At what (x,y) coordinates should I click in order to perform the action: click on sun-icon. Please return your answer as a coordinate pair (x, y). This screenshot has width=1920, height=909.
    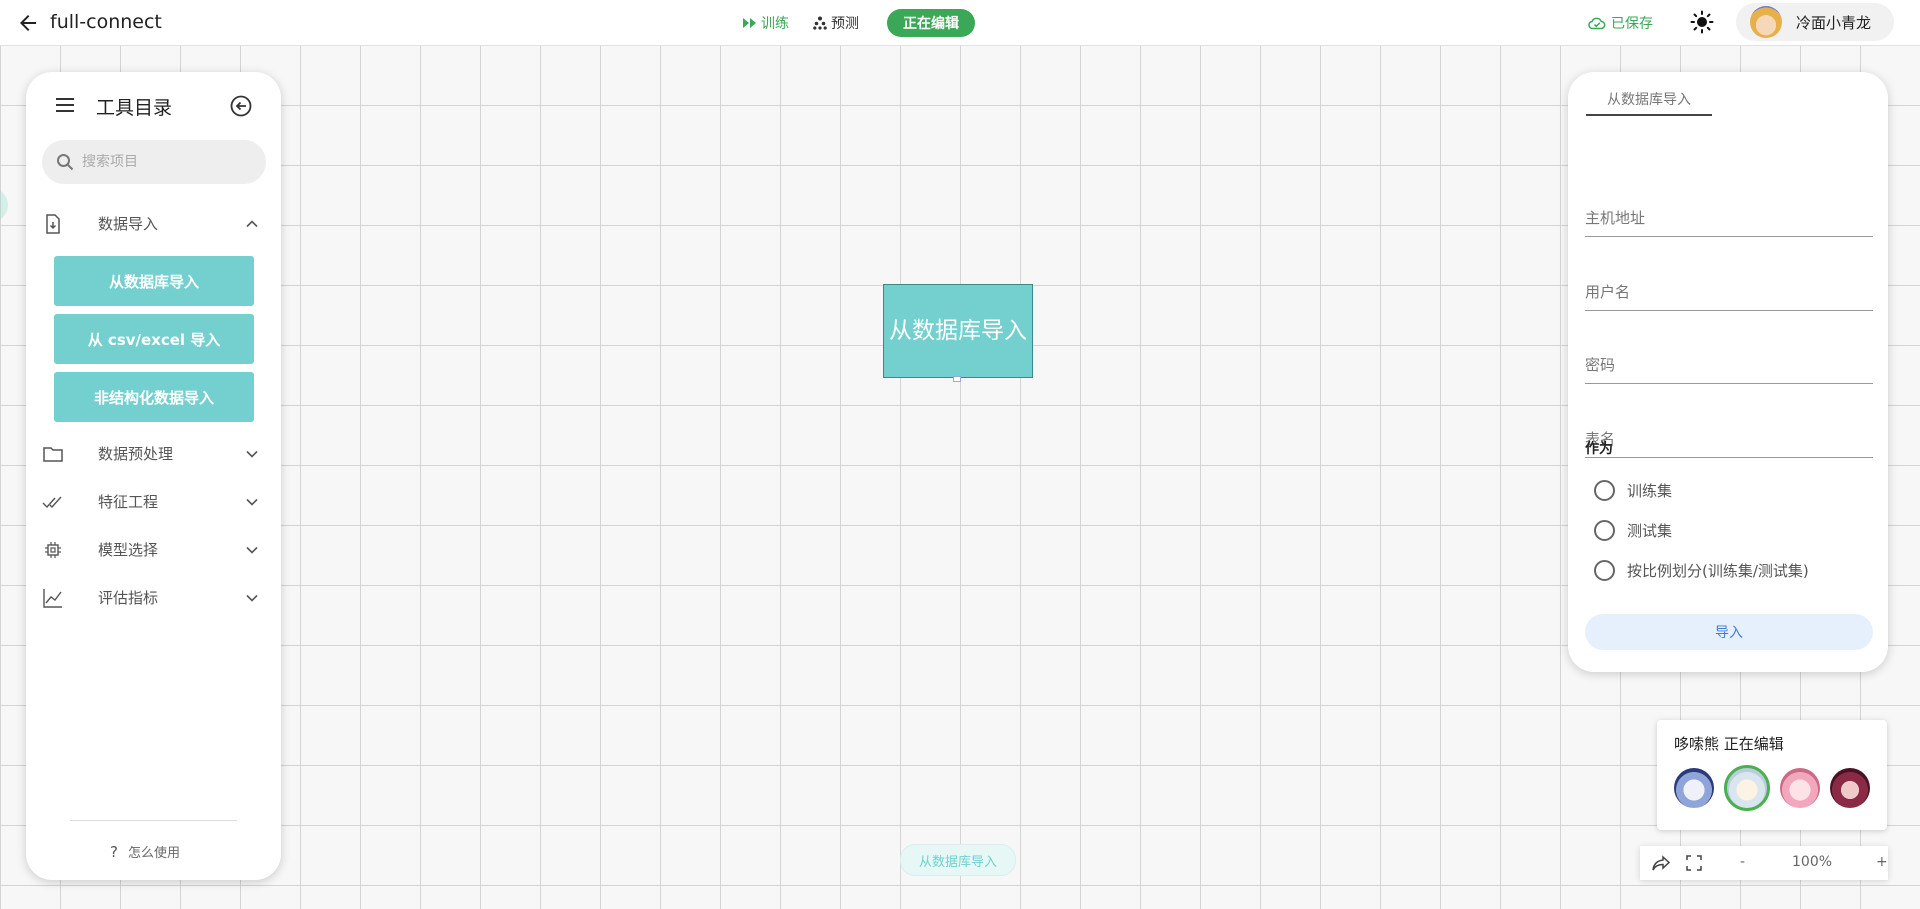
    Looking at the image, I should click on (1702, 22).